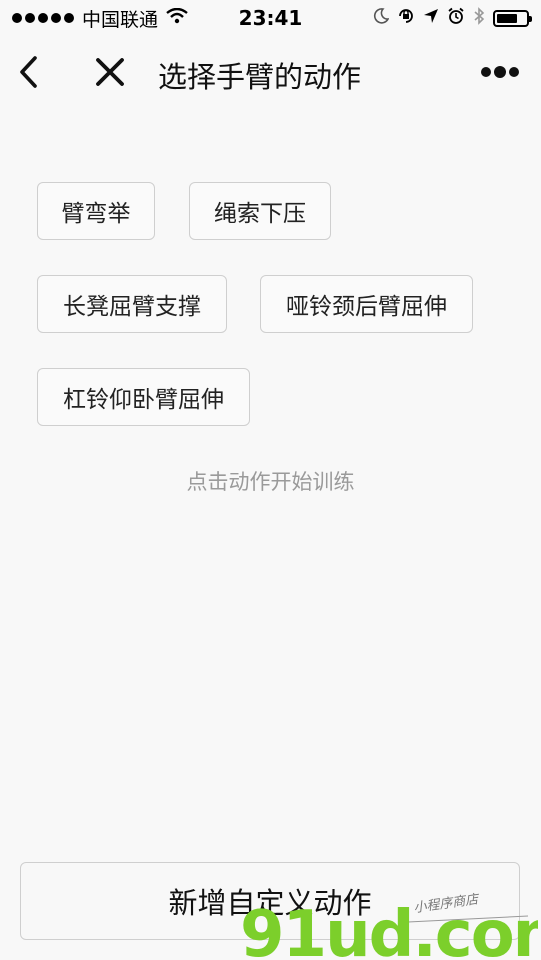 Image resolution: width=541 pixels, height=960 pixels. I want to click on more-button, so click(500, 72).